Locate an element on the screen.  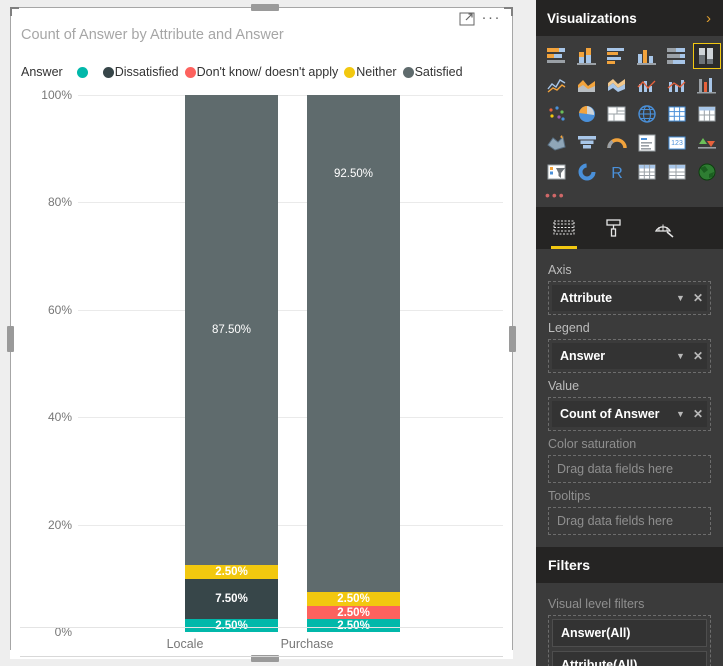
viz-type-stacked-bar-chart is located at coordinates (557, 56).